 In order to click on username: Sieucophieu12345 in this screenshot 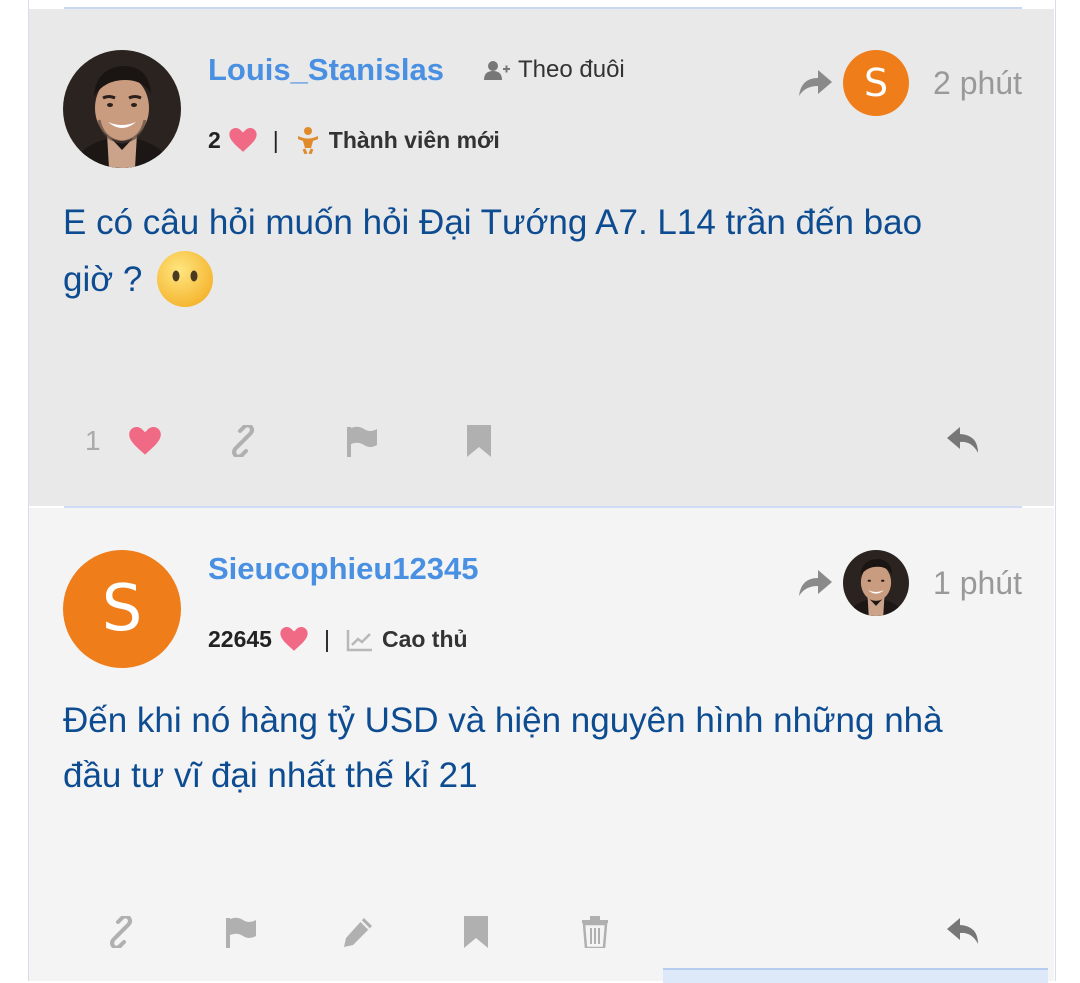, I will do `click(343, 569)`.